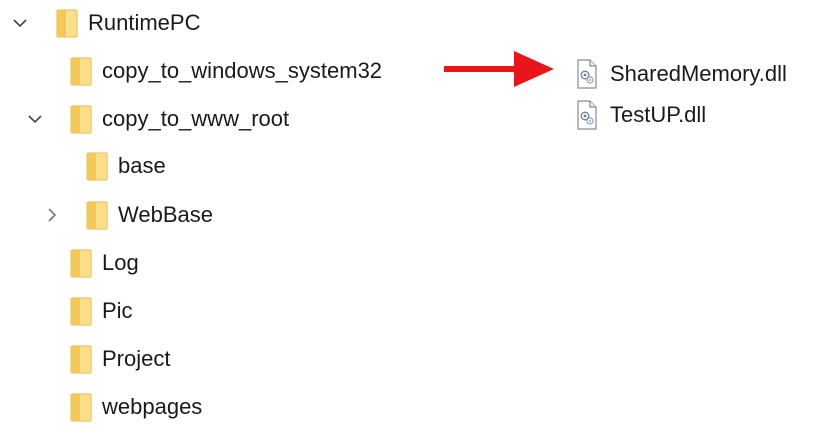  I want to click on tree-item-label: Log, so click(120, 262).